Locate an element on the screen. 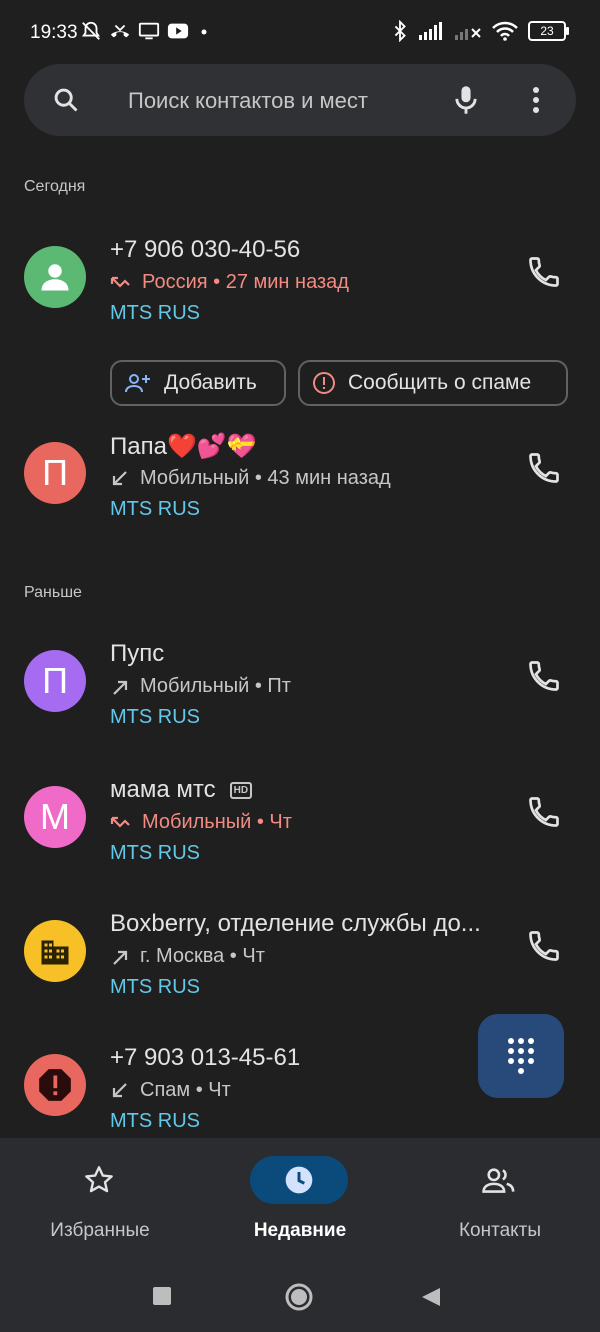 This screenshot has width=600, height=1332. system-navigation is located at coordinates (300, 1296).